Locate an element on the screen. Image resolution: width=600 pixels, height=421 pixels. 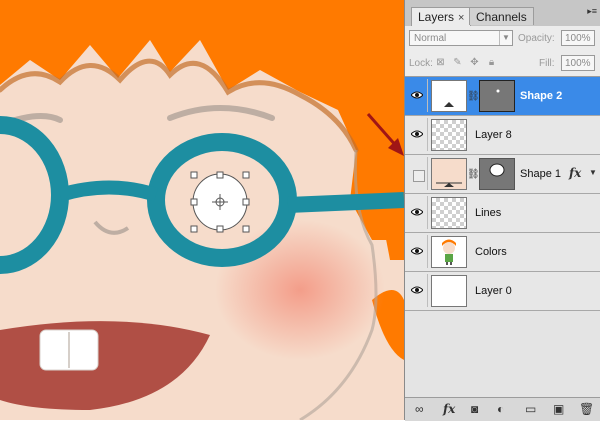
layer-row: ⛓ Shape 1 fx ▼ is located at coordinates (502, 174).